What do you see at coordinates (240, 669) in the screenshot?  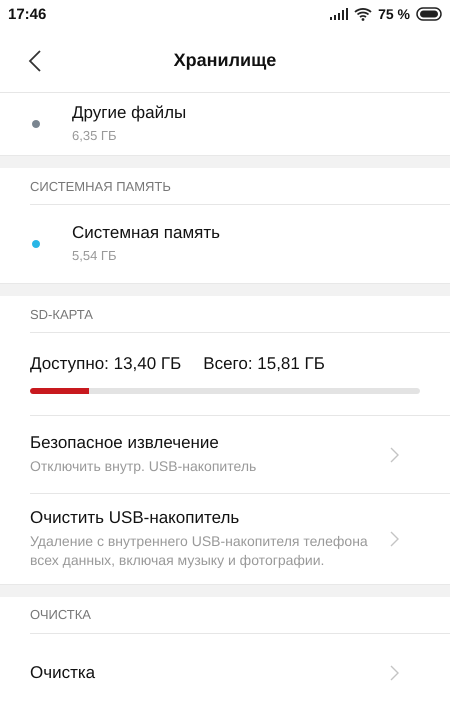 I see `settings-item: Очистка` at bounding box center [240, 669].